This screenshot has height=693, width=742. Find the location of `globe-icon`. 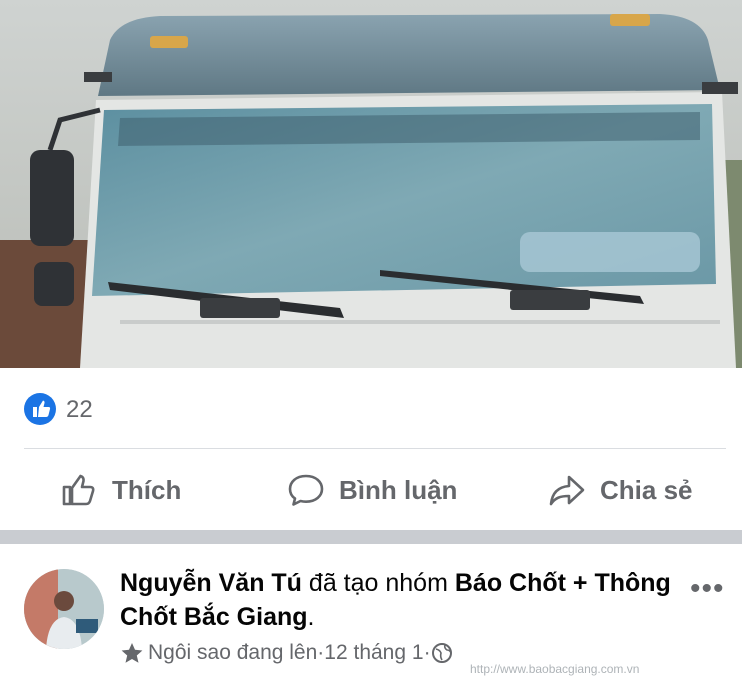

globe-icon is located at coordinates (442, 653).